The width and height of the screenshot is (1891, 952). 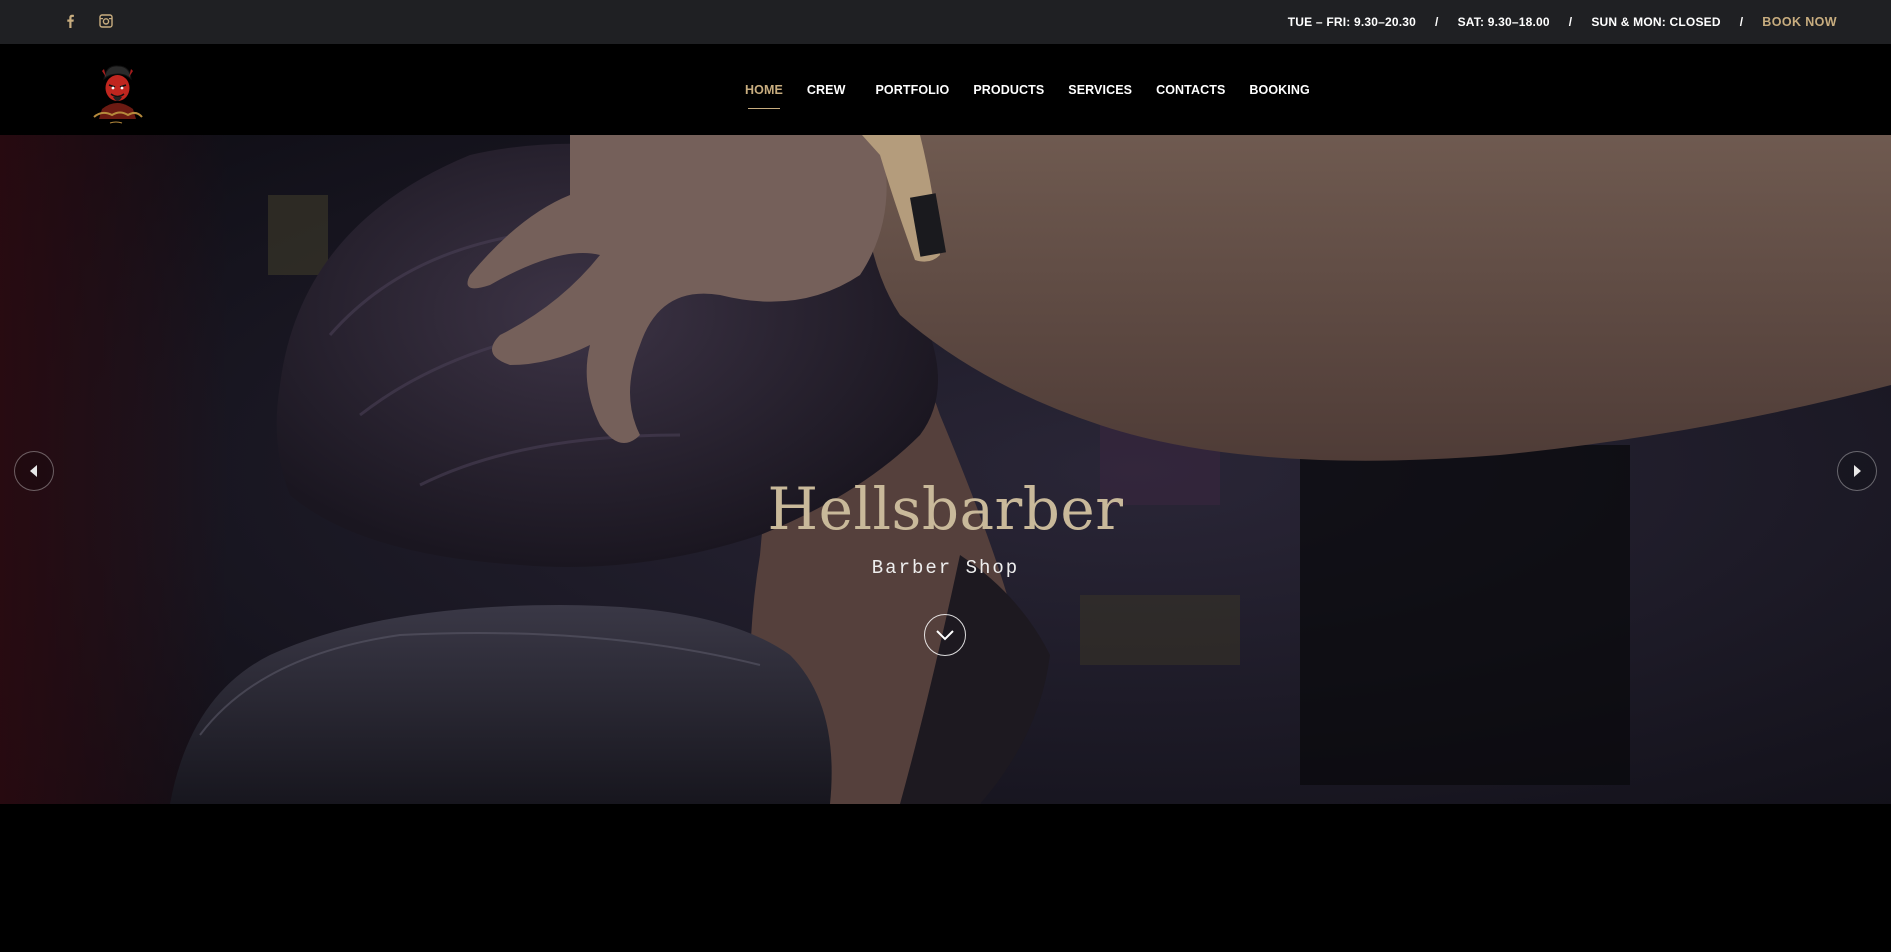 What do you see at coordinates (1503, 22) in the screenshot?
I see `hours-saturday: SAT: 9.30–18.00` at bounding box center [1503, 22].